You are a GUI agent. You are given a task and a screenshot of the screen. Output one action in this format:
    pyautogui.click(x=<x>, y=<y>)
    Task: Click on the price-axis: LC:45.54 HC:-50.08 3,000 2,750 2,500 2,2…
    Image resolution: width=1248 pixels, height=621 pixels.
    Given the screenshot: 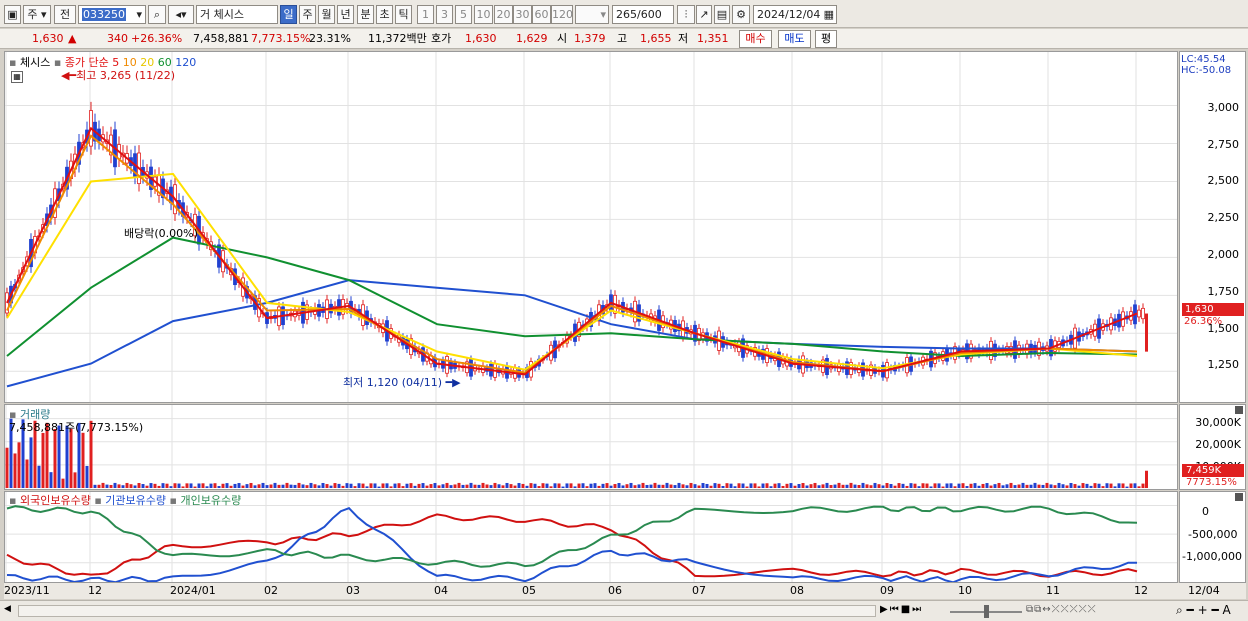 What is the action you would take?
    pyautogui.click(x=1212, y=227)
    